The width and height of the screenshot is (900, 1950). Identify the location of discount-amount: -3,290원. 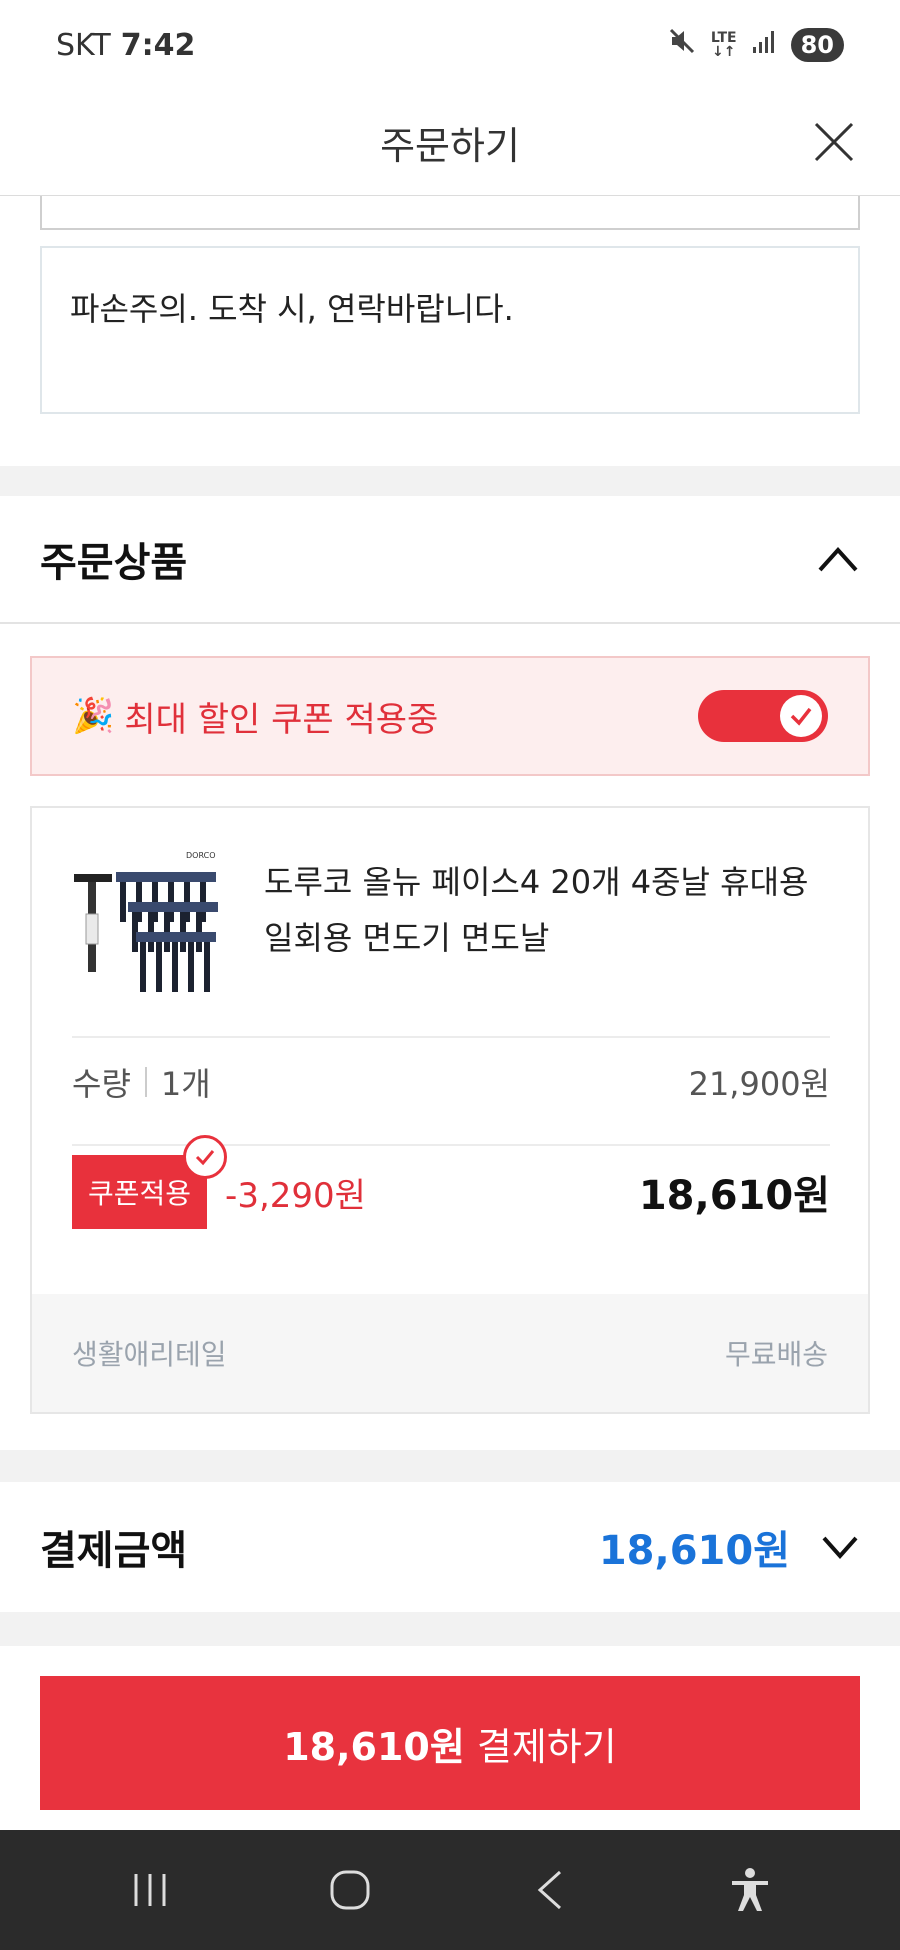
(295, 1195).